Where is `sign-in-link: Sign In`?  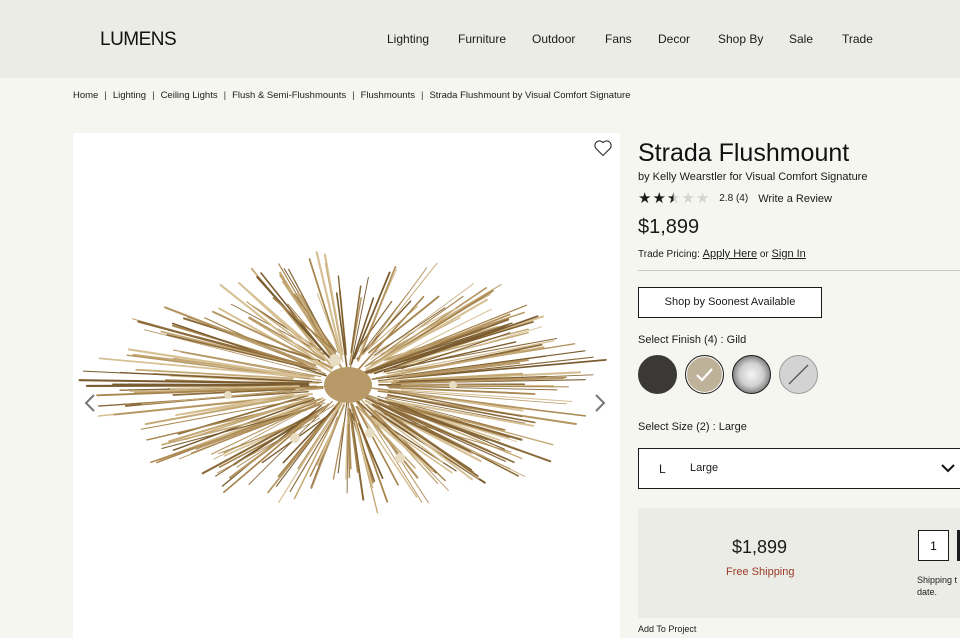 sign-in-link: Sign In is located at coordinates (789, 254).